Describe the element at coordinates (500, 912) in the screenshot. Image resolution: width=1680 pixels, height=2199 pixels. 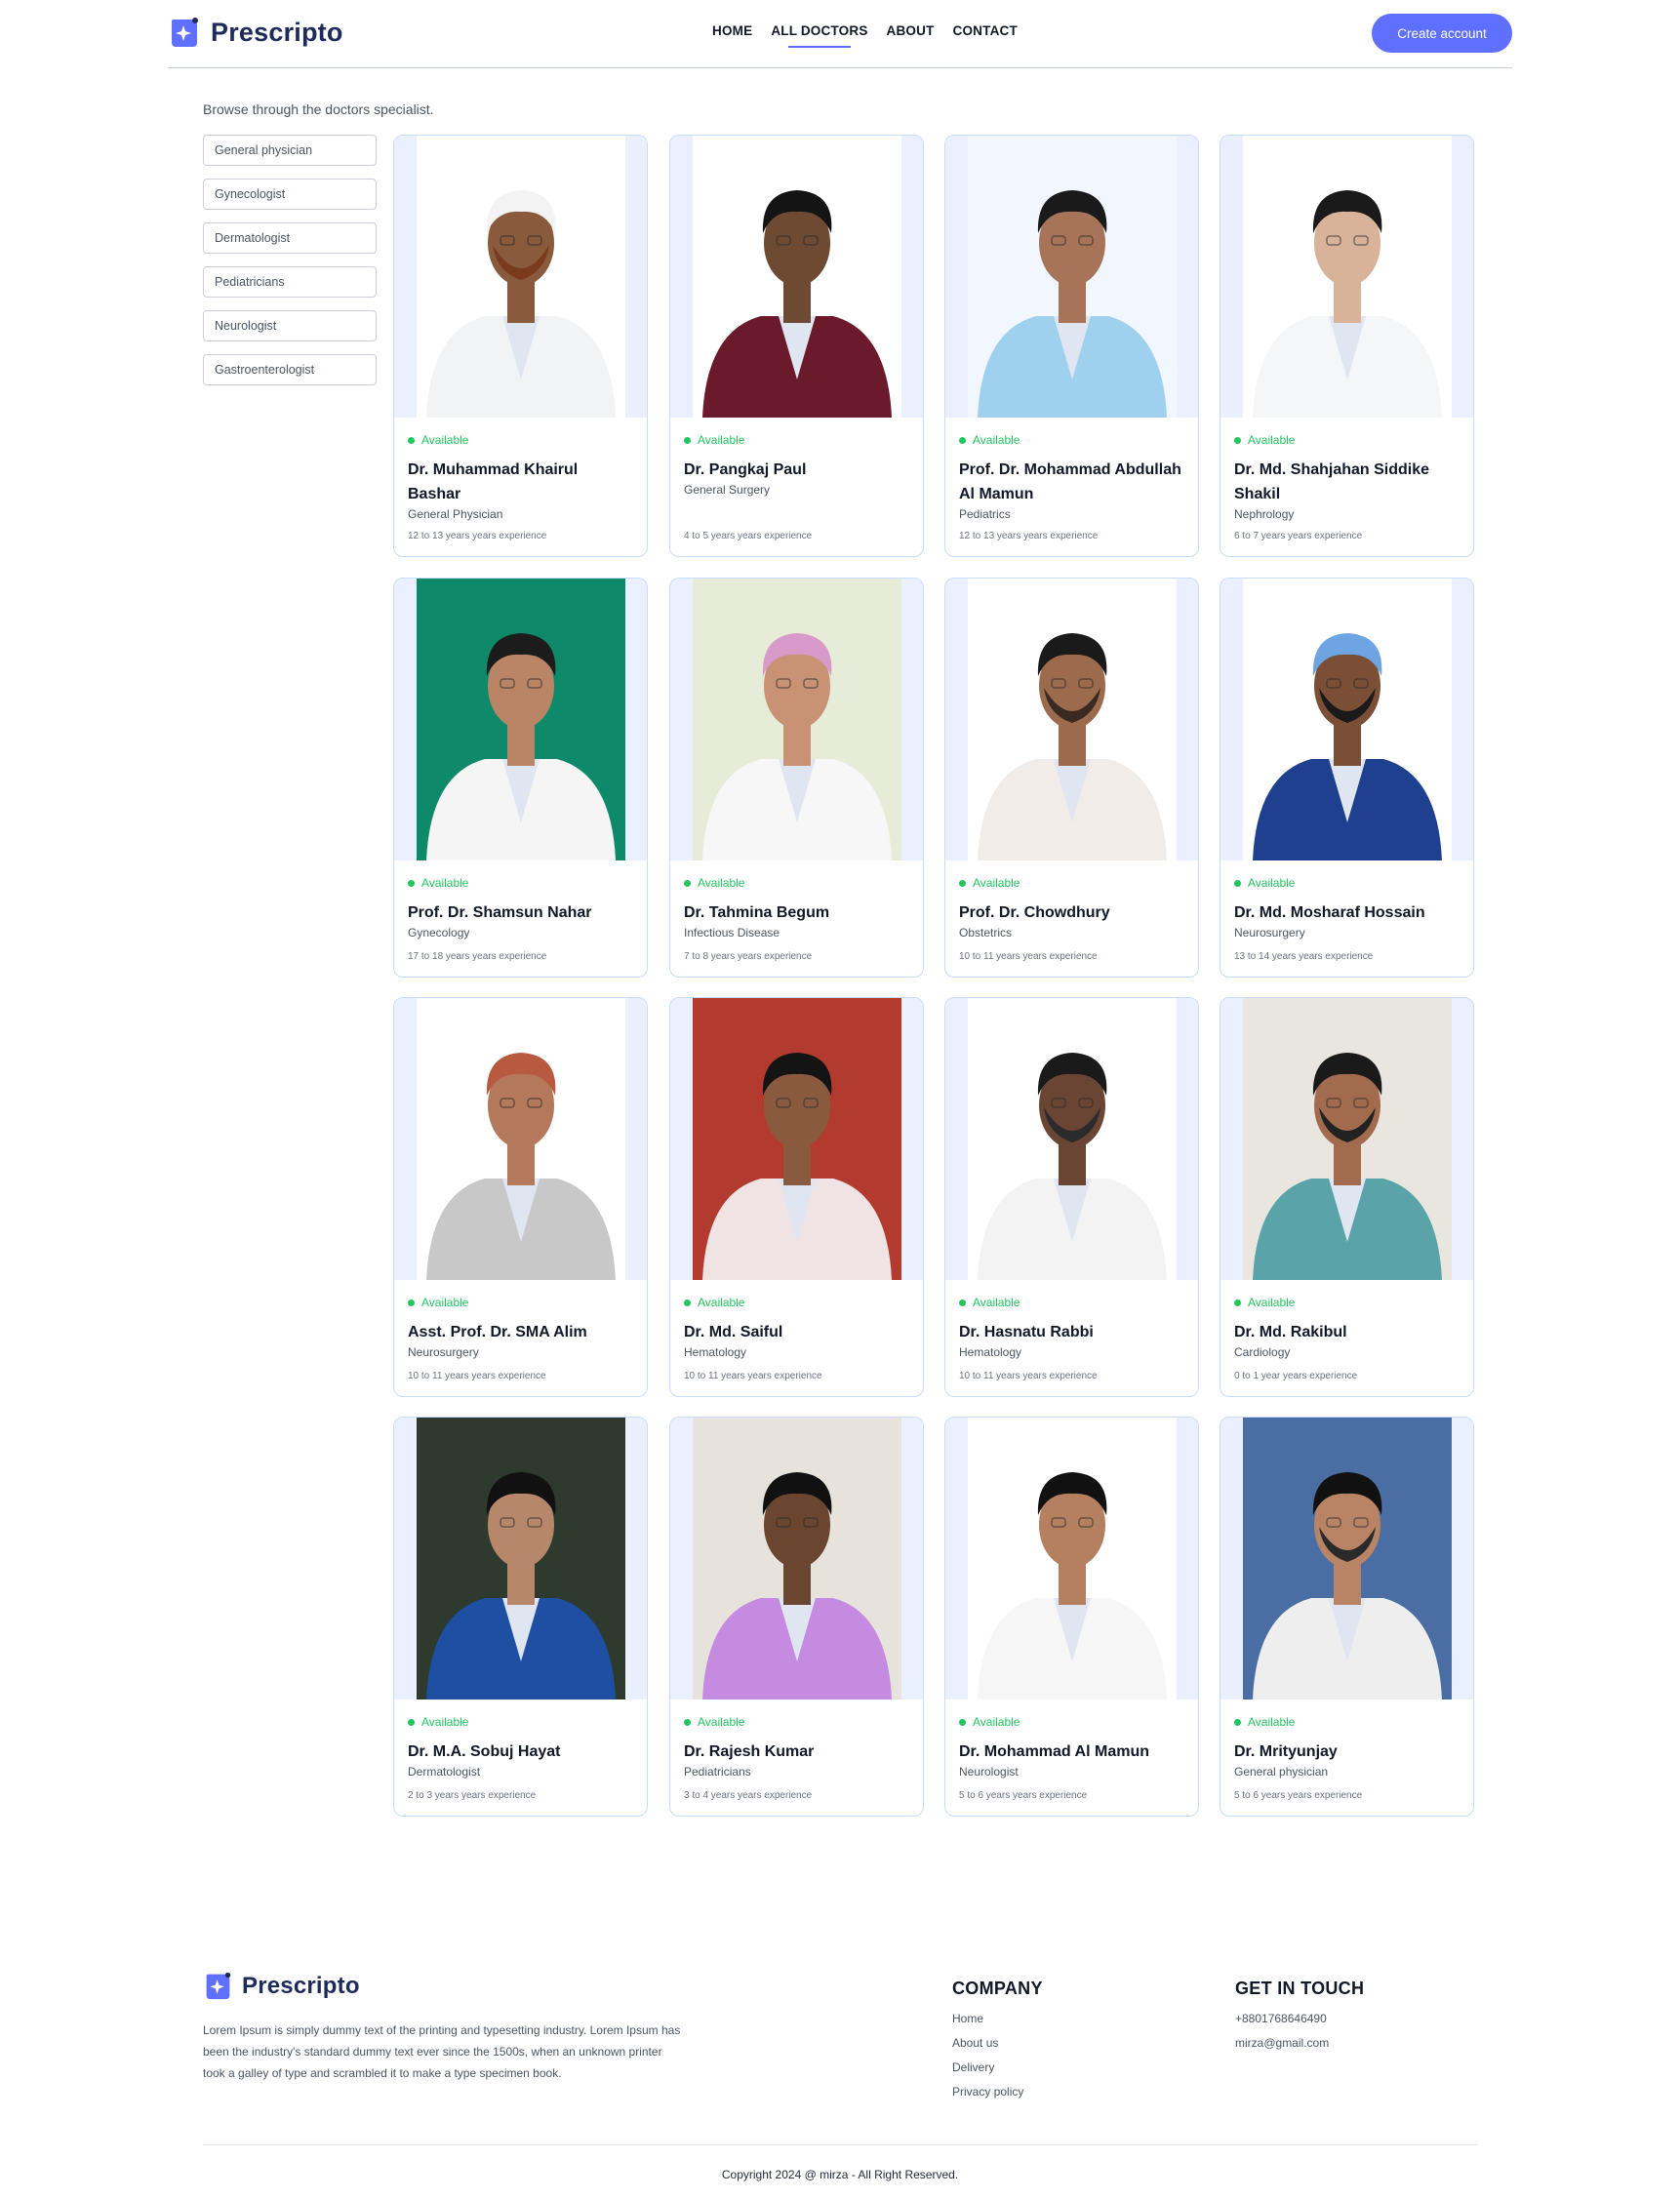
I see `doctor-name: Prof. Dr. Shamsun Nahar` at that location.